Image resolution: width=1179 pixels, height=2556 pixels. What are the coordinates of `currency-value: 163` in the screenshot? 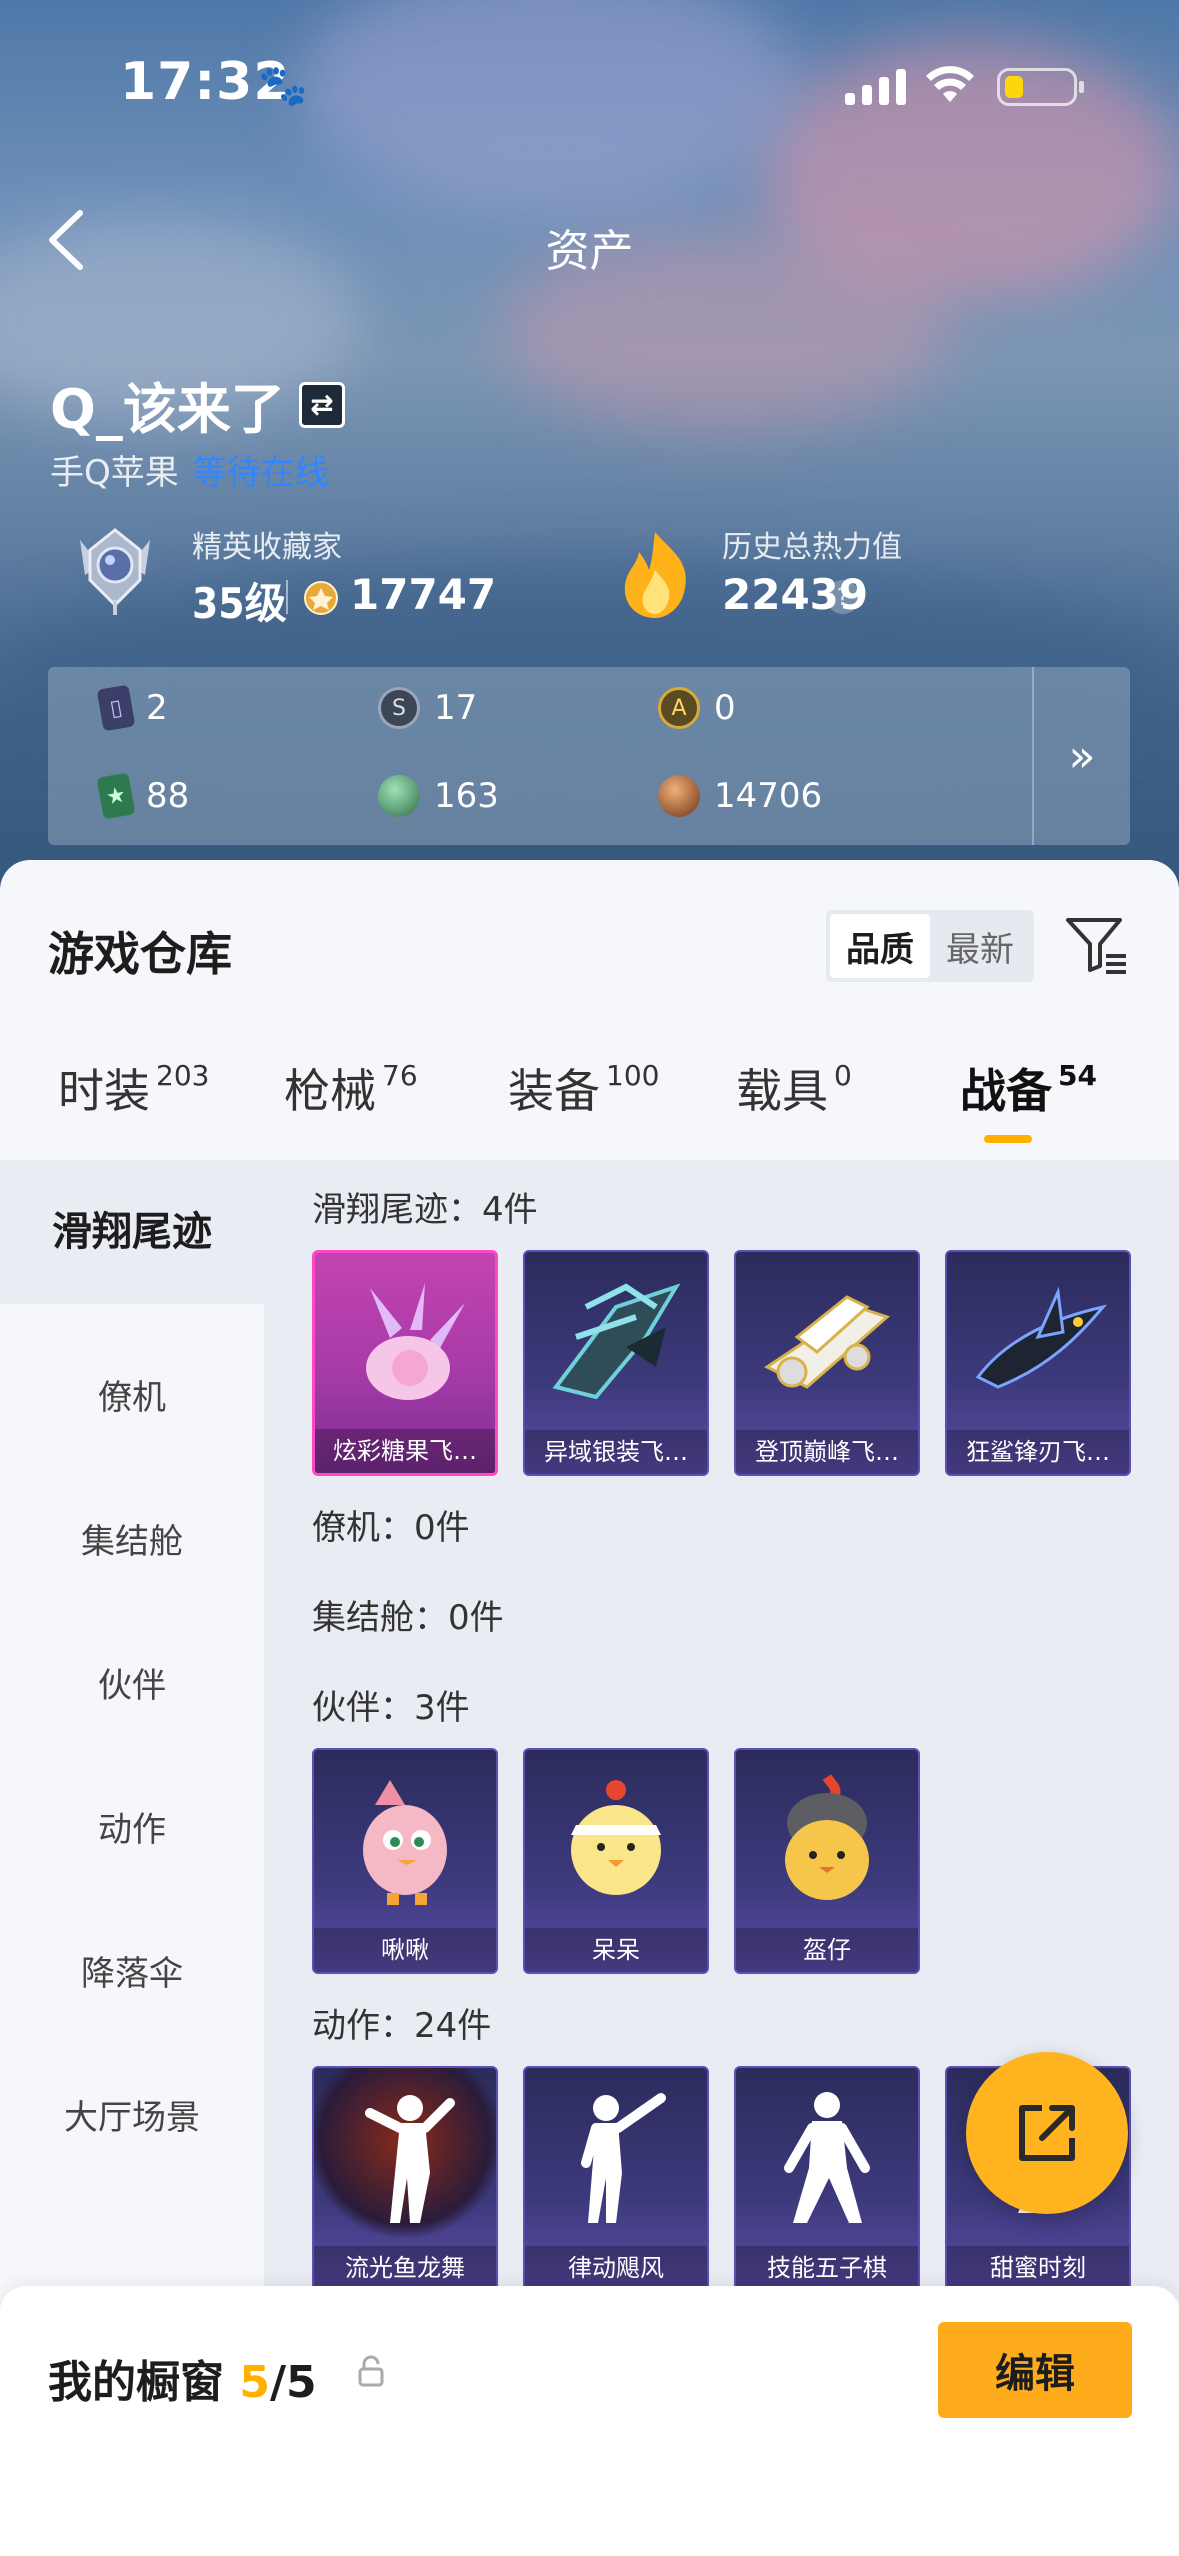 It's located at (466, 796).